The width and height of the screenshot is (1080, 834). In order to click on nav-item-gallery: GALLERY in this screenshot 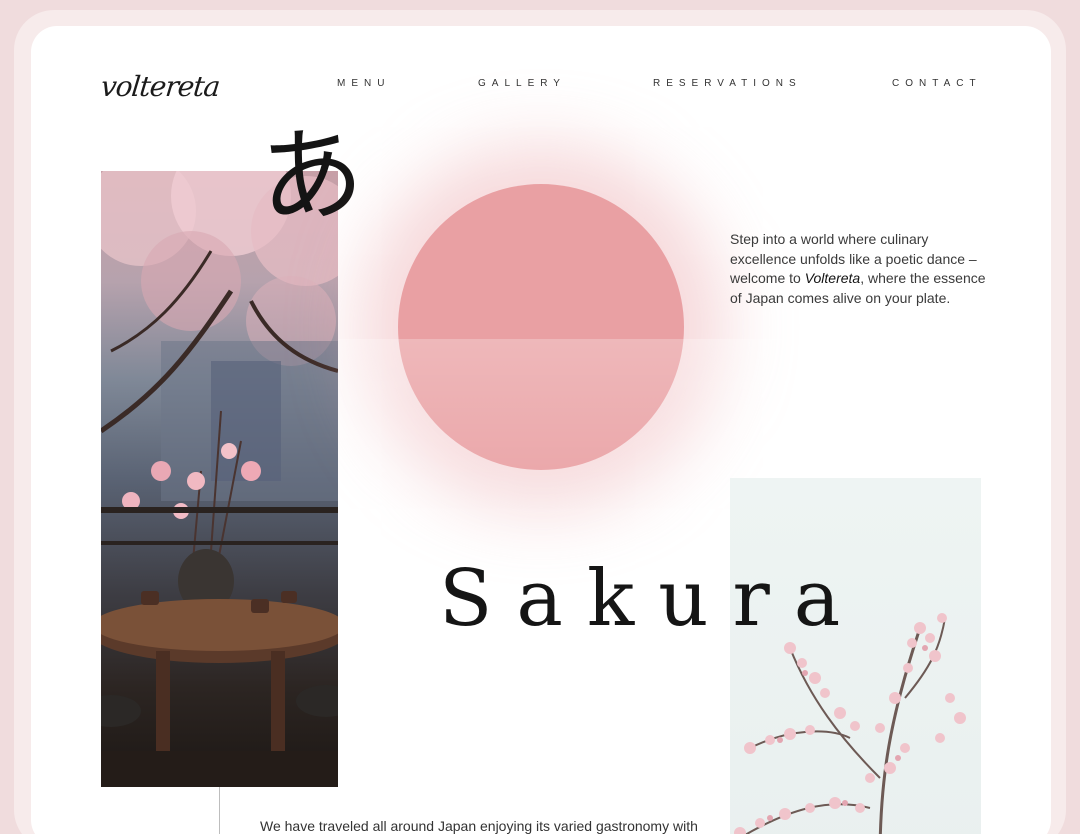, I will do `click(522, 83)`.